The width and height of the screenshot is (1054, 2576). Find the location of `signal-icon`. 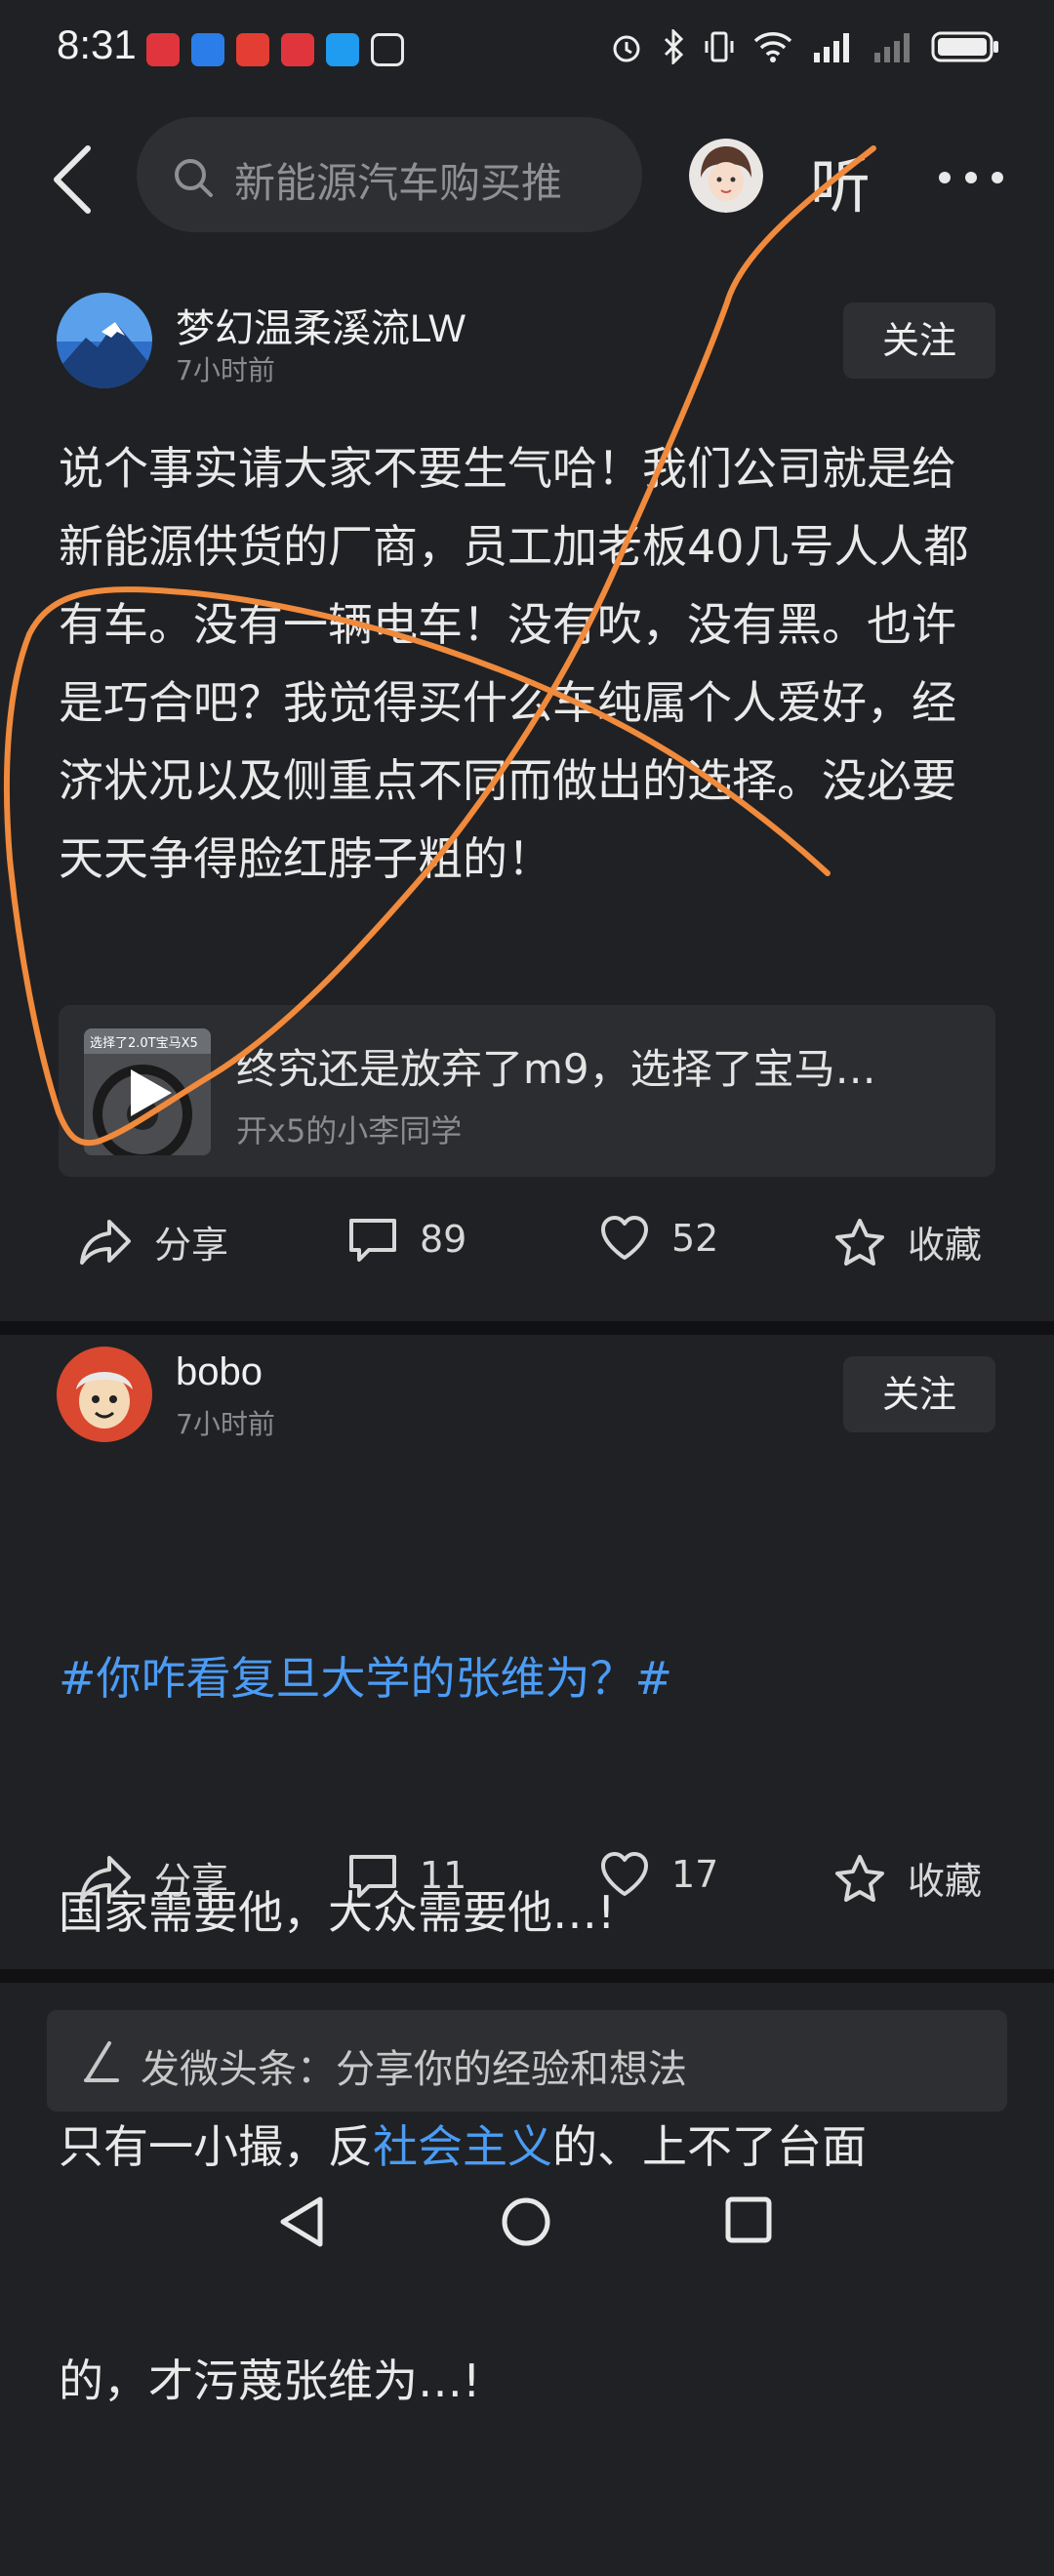

signal-icon is located at coordinates (892, 47).